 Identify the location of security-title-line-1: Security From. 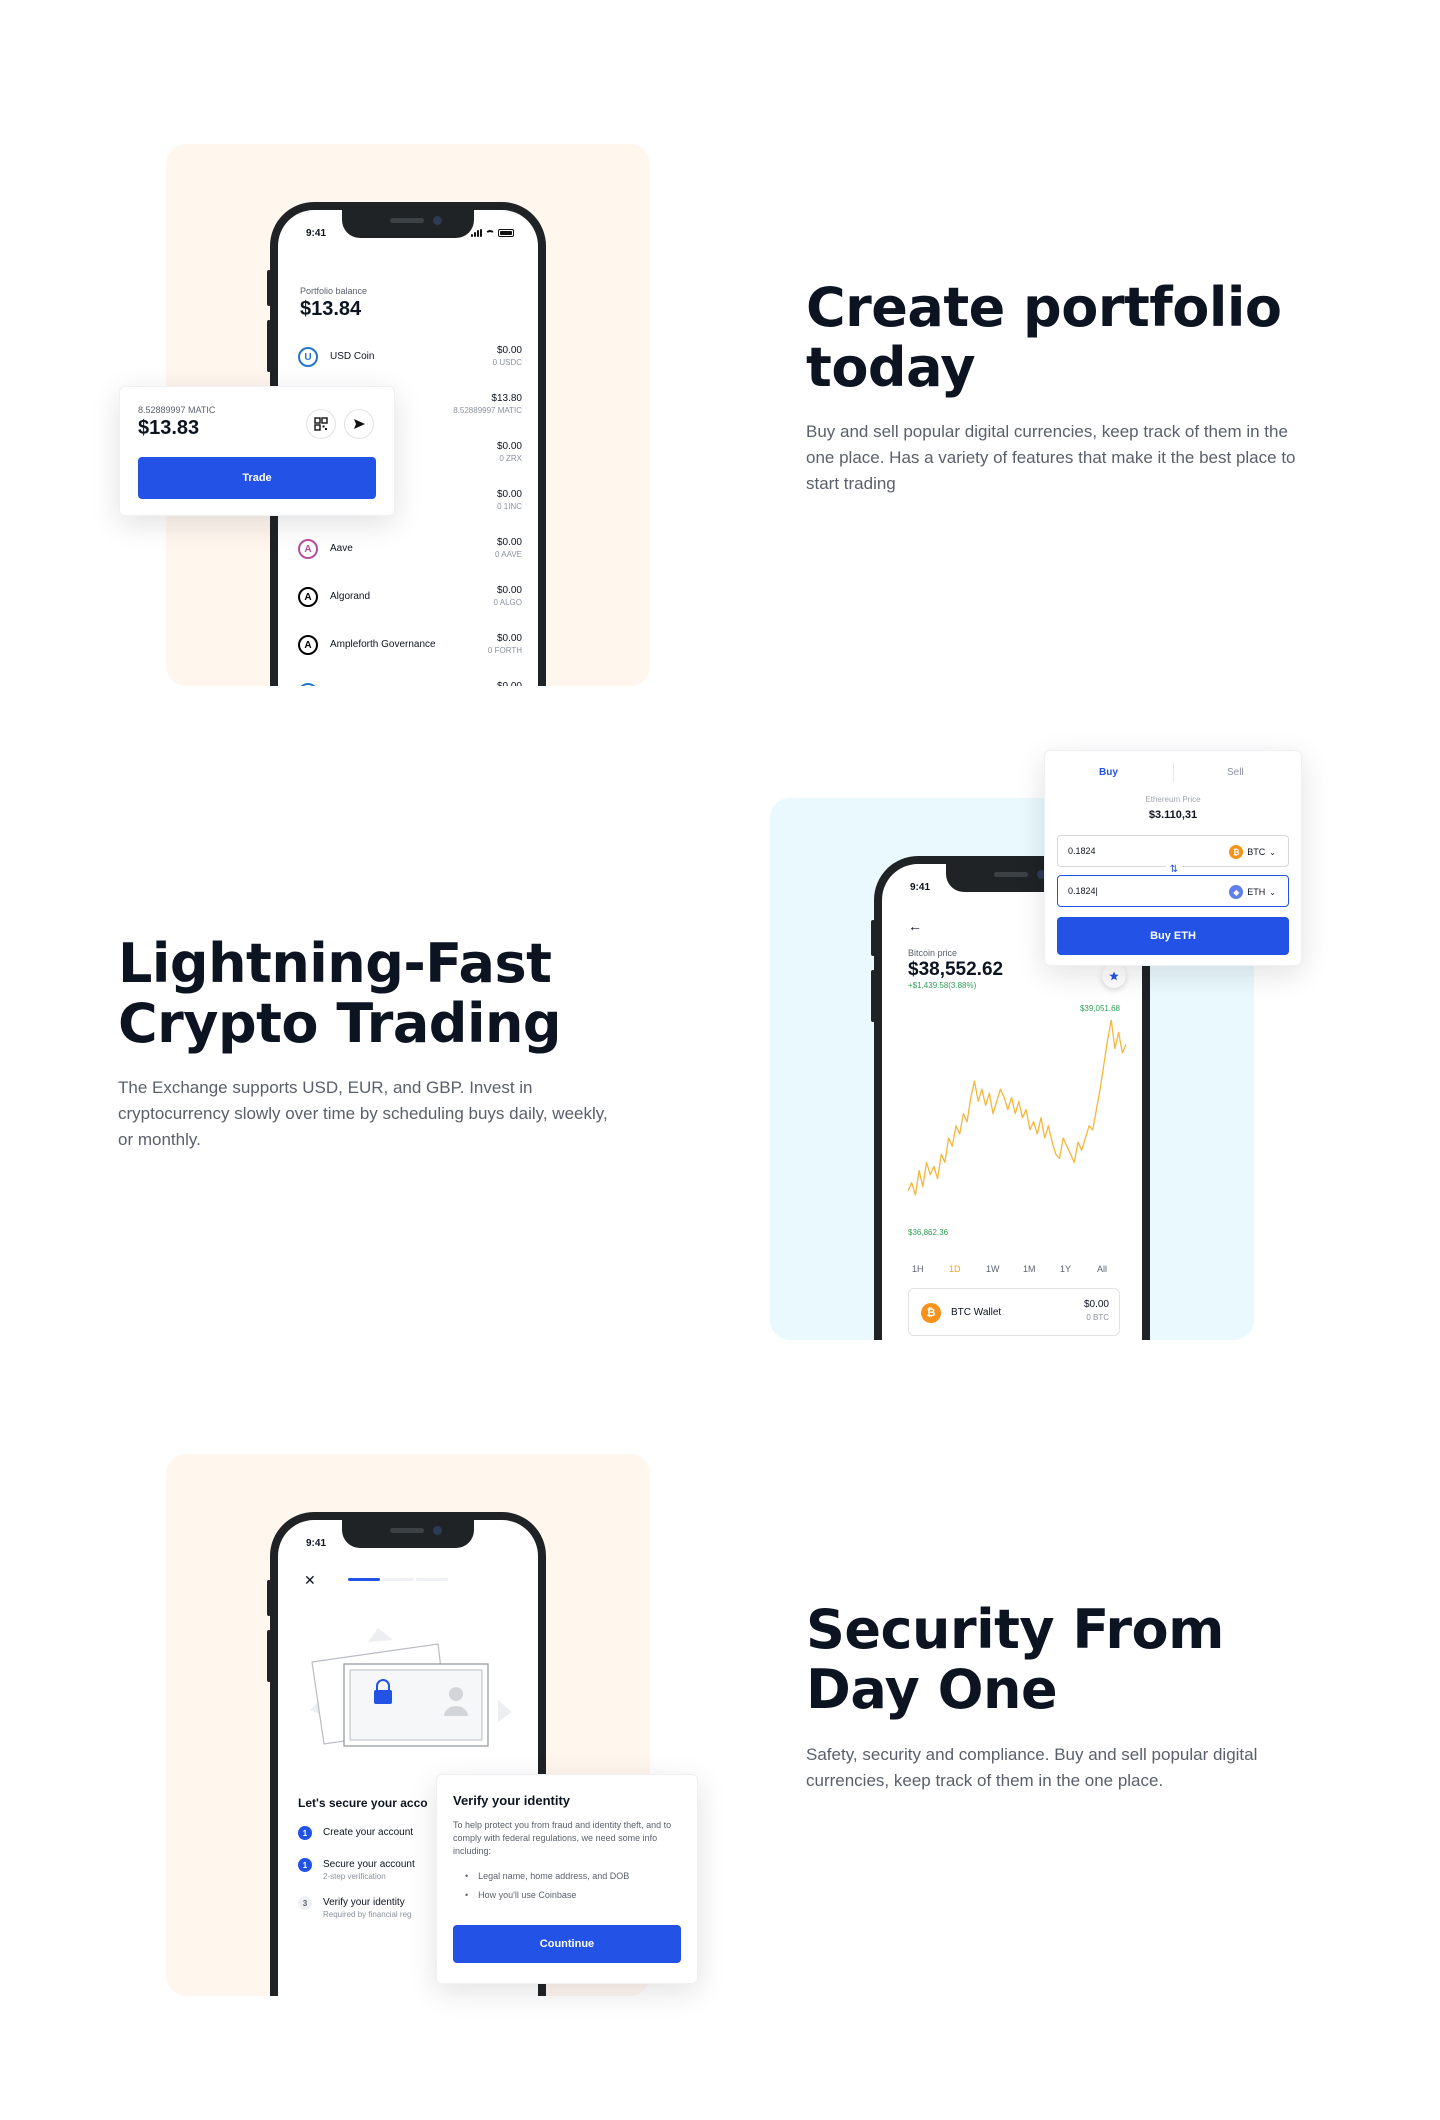
(1015, 1629).